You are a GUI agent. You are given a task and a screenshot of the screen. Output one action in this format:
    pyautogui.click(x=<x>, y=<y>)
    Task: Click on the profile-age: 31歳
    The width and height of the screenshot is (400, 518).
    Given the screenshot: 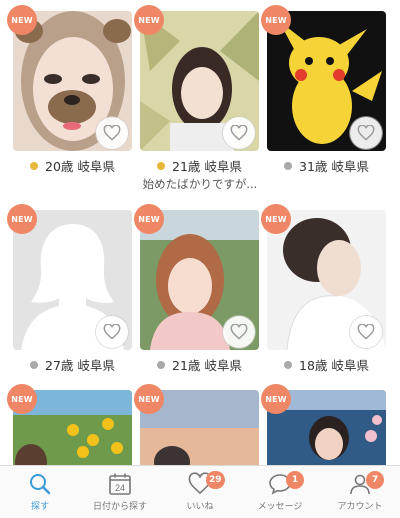 What is the action you would take?
    pyautogui.click(x=313, y=166)
    